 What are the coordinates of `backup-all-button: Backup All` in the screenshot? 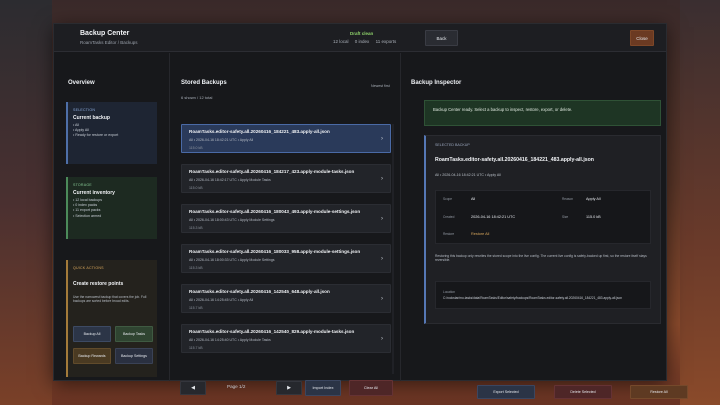 It's located at (92, 334).